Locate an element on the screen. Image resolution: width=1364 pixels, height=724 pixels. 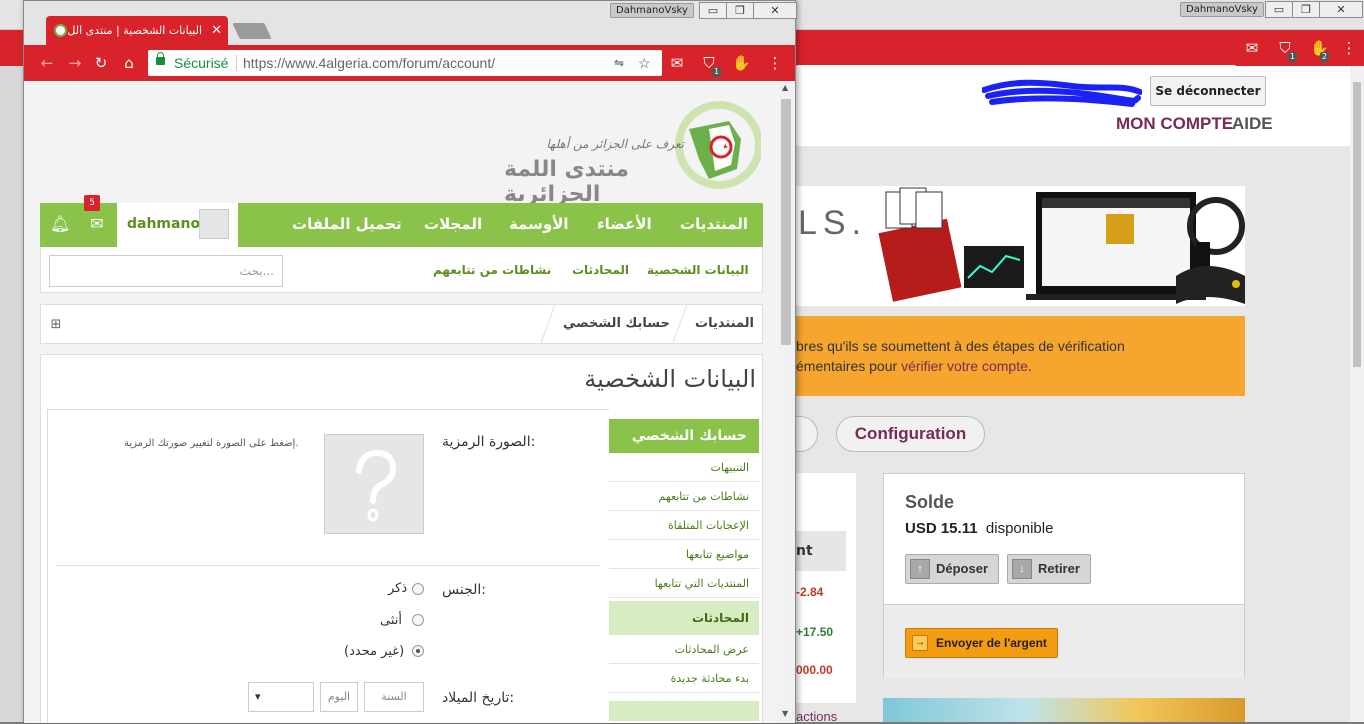
question-mark-icon is located at coordinates (376, 485).